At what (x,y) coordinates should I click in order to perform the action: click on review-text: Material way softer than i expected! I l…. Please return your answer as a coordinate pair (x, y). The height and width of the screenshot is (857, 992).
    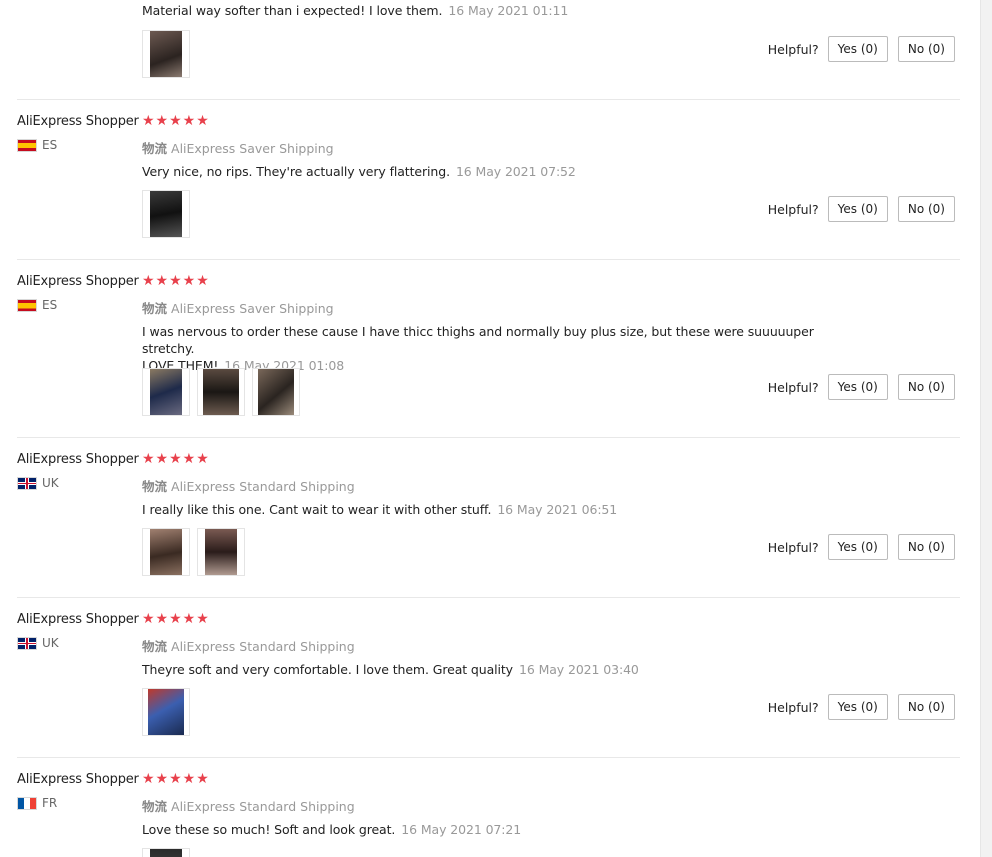
    Looking at the image, I should click on (355, 10).